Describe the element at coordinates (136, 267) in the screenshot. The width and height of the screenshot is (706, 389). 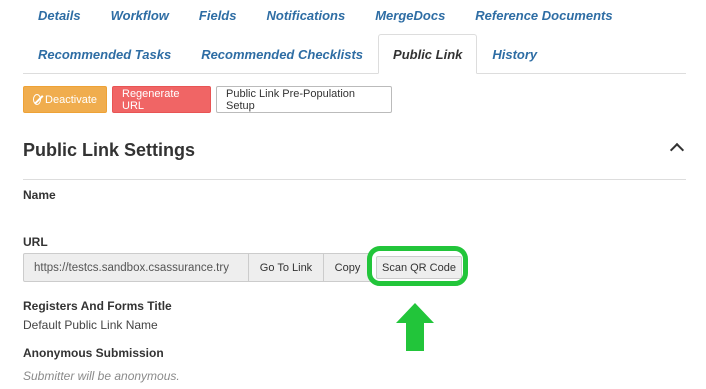
I see `url-field` at that location.